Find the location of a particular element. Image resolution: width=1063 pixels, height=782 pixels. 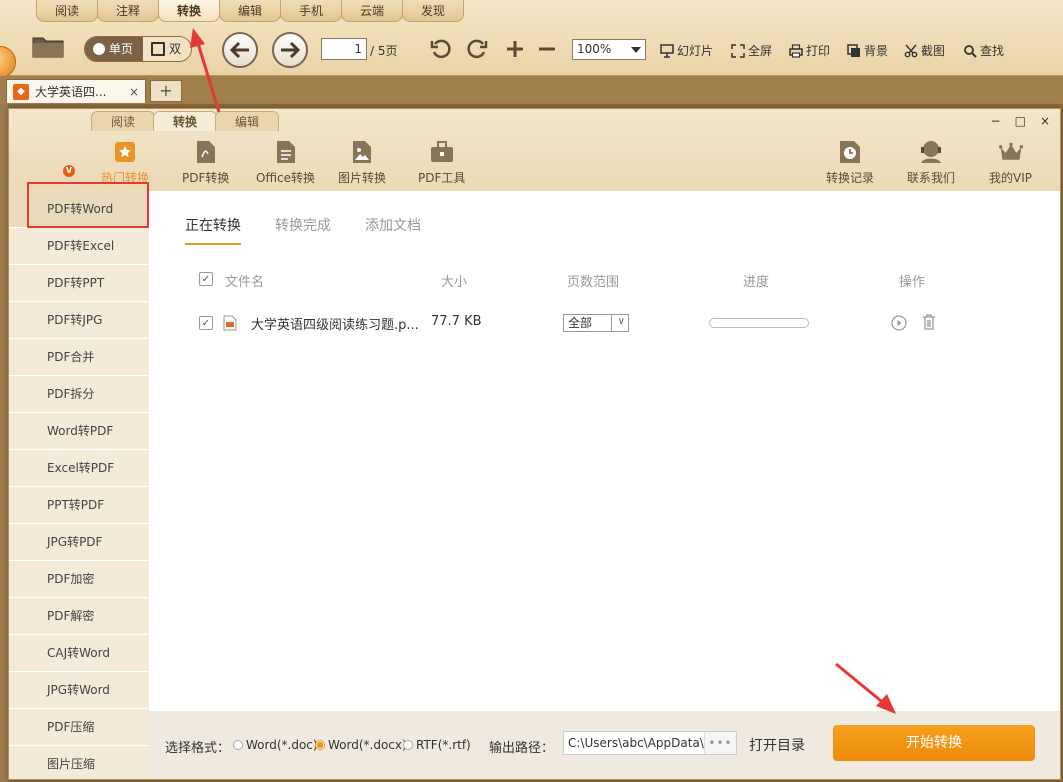

clock-icon is located at coordinates (850, 152).